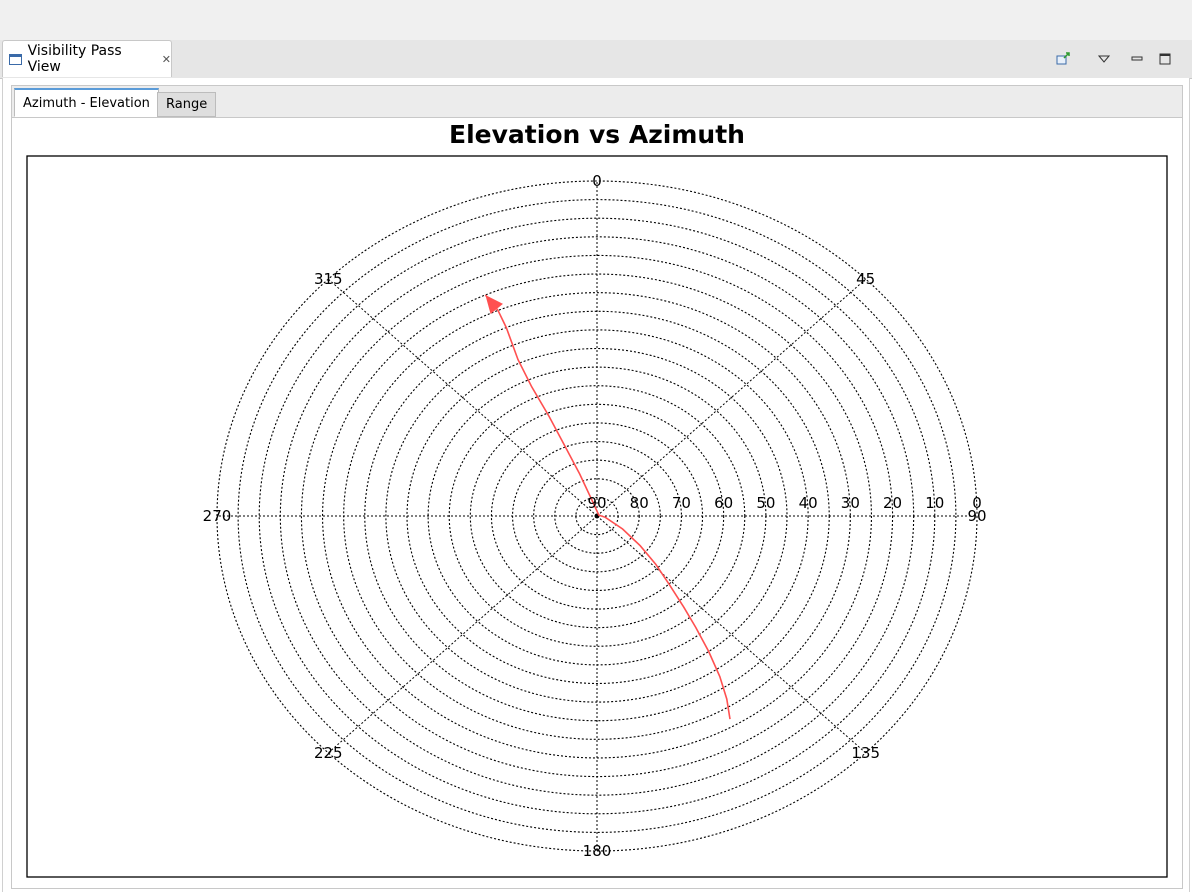  I want to click on view-window-icon, so click(15, 59).